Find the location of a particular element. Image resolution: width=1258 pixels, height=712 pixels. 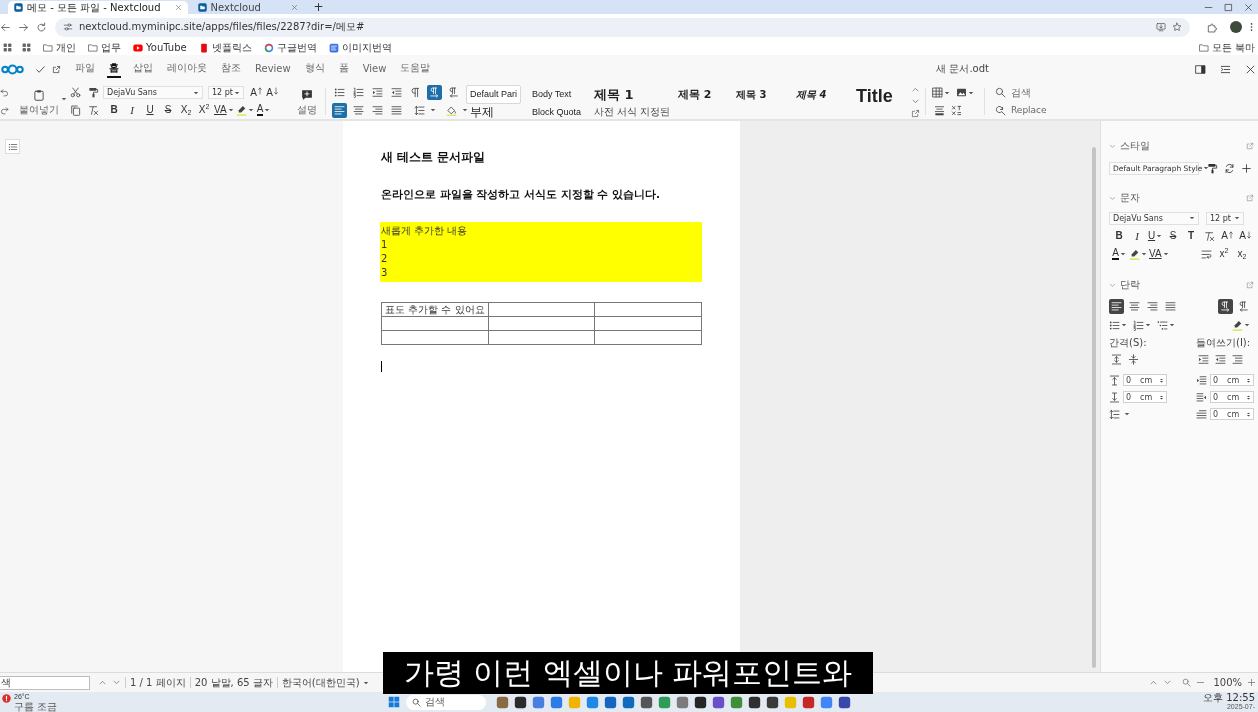

font-color-button: A is located at coordinates (263, 110).